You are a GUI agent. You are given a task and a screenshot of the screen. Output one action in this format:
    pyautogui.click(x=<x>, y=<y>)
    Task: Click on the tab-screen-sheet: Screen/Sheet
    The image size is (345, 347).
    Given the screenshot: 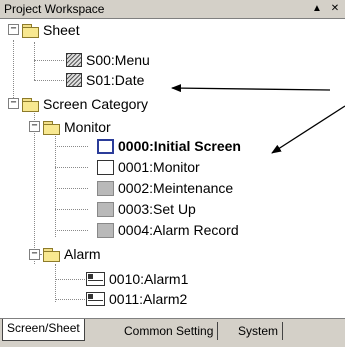 What is the action you would take?
    pyautogui.click(x=43, y=330)
    